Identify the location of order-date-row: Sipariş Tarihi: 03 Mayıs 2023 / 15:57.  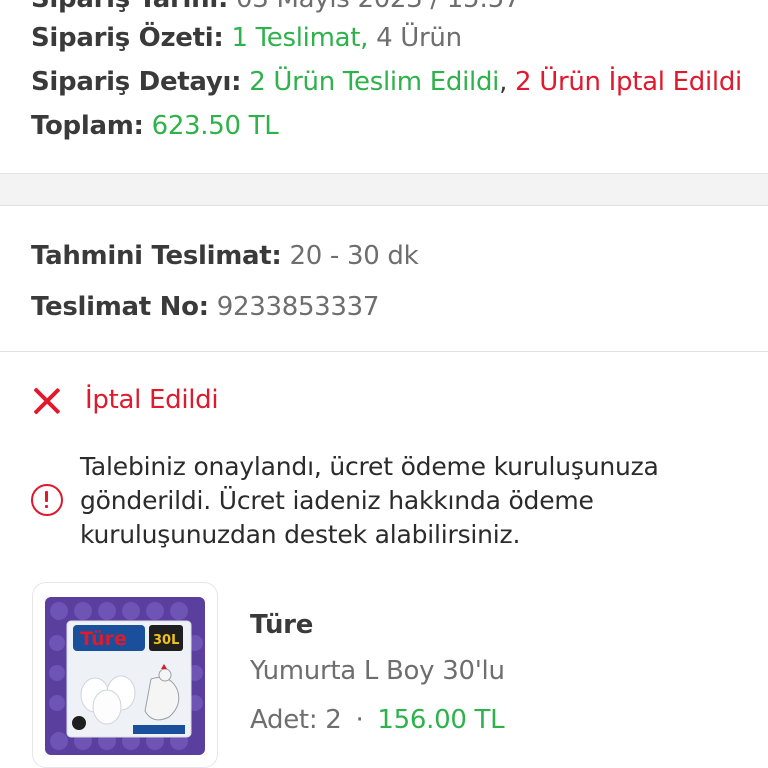
(276, 7).